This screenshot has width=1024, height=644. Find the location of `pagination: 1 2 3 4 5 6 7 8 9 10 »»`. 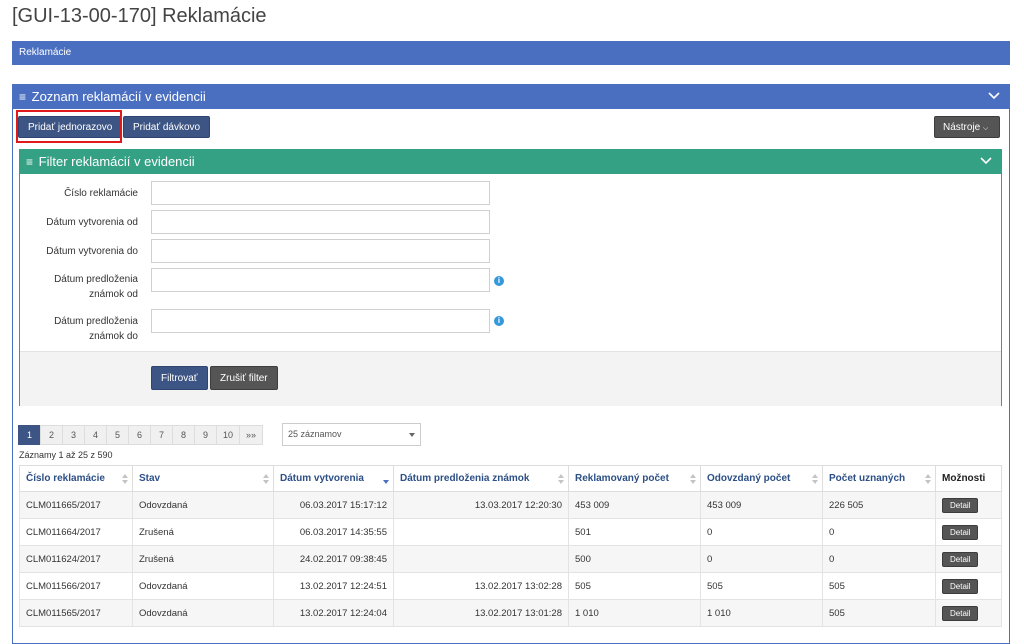

pagination: 1 2 3 4 5 6 7 8 9 10 »» is located at coordinates (141, 435).